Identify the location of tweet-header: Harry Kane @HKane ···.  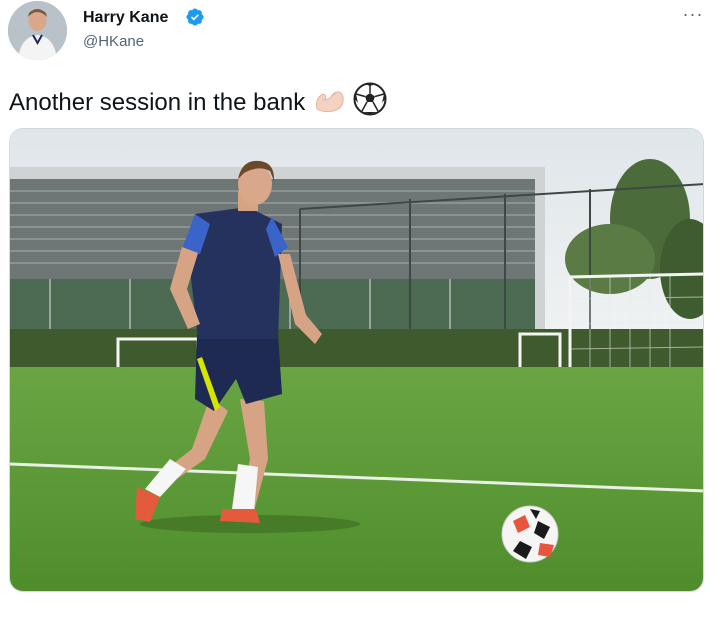
(360, 31).